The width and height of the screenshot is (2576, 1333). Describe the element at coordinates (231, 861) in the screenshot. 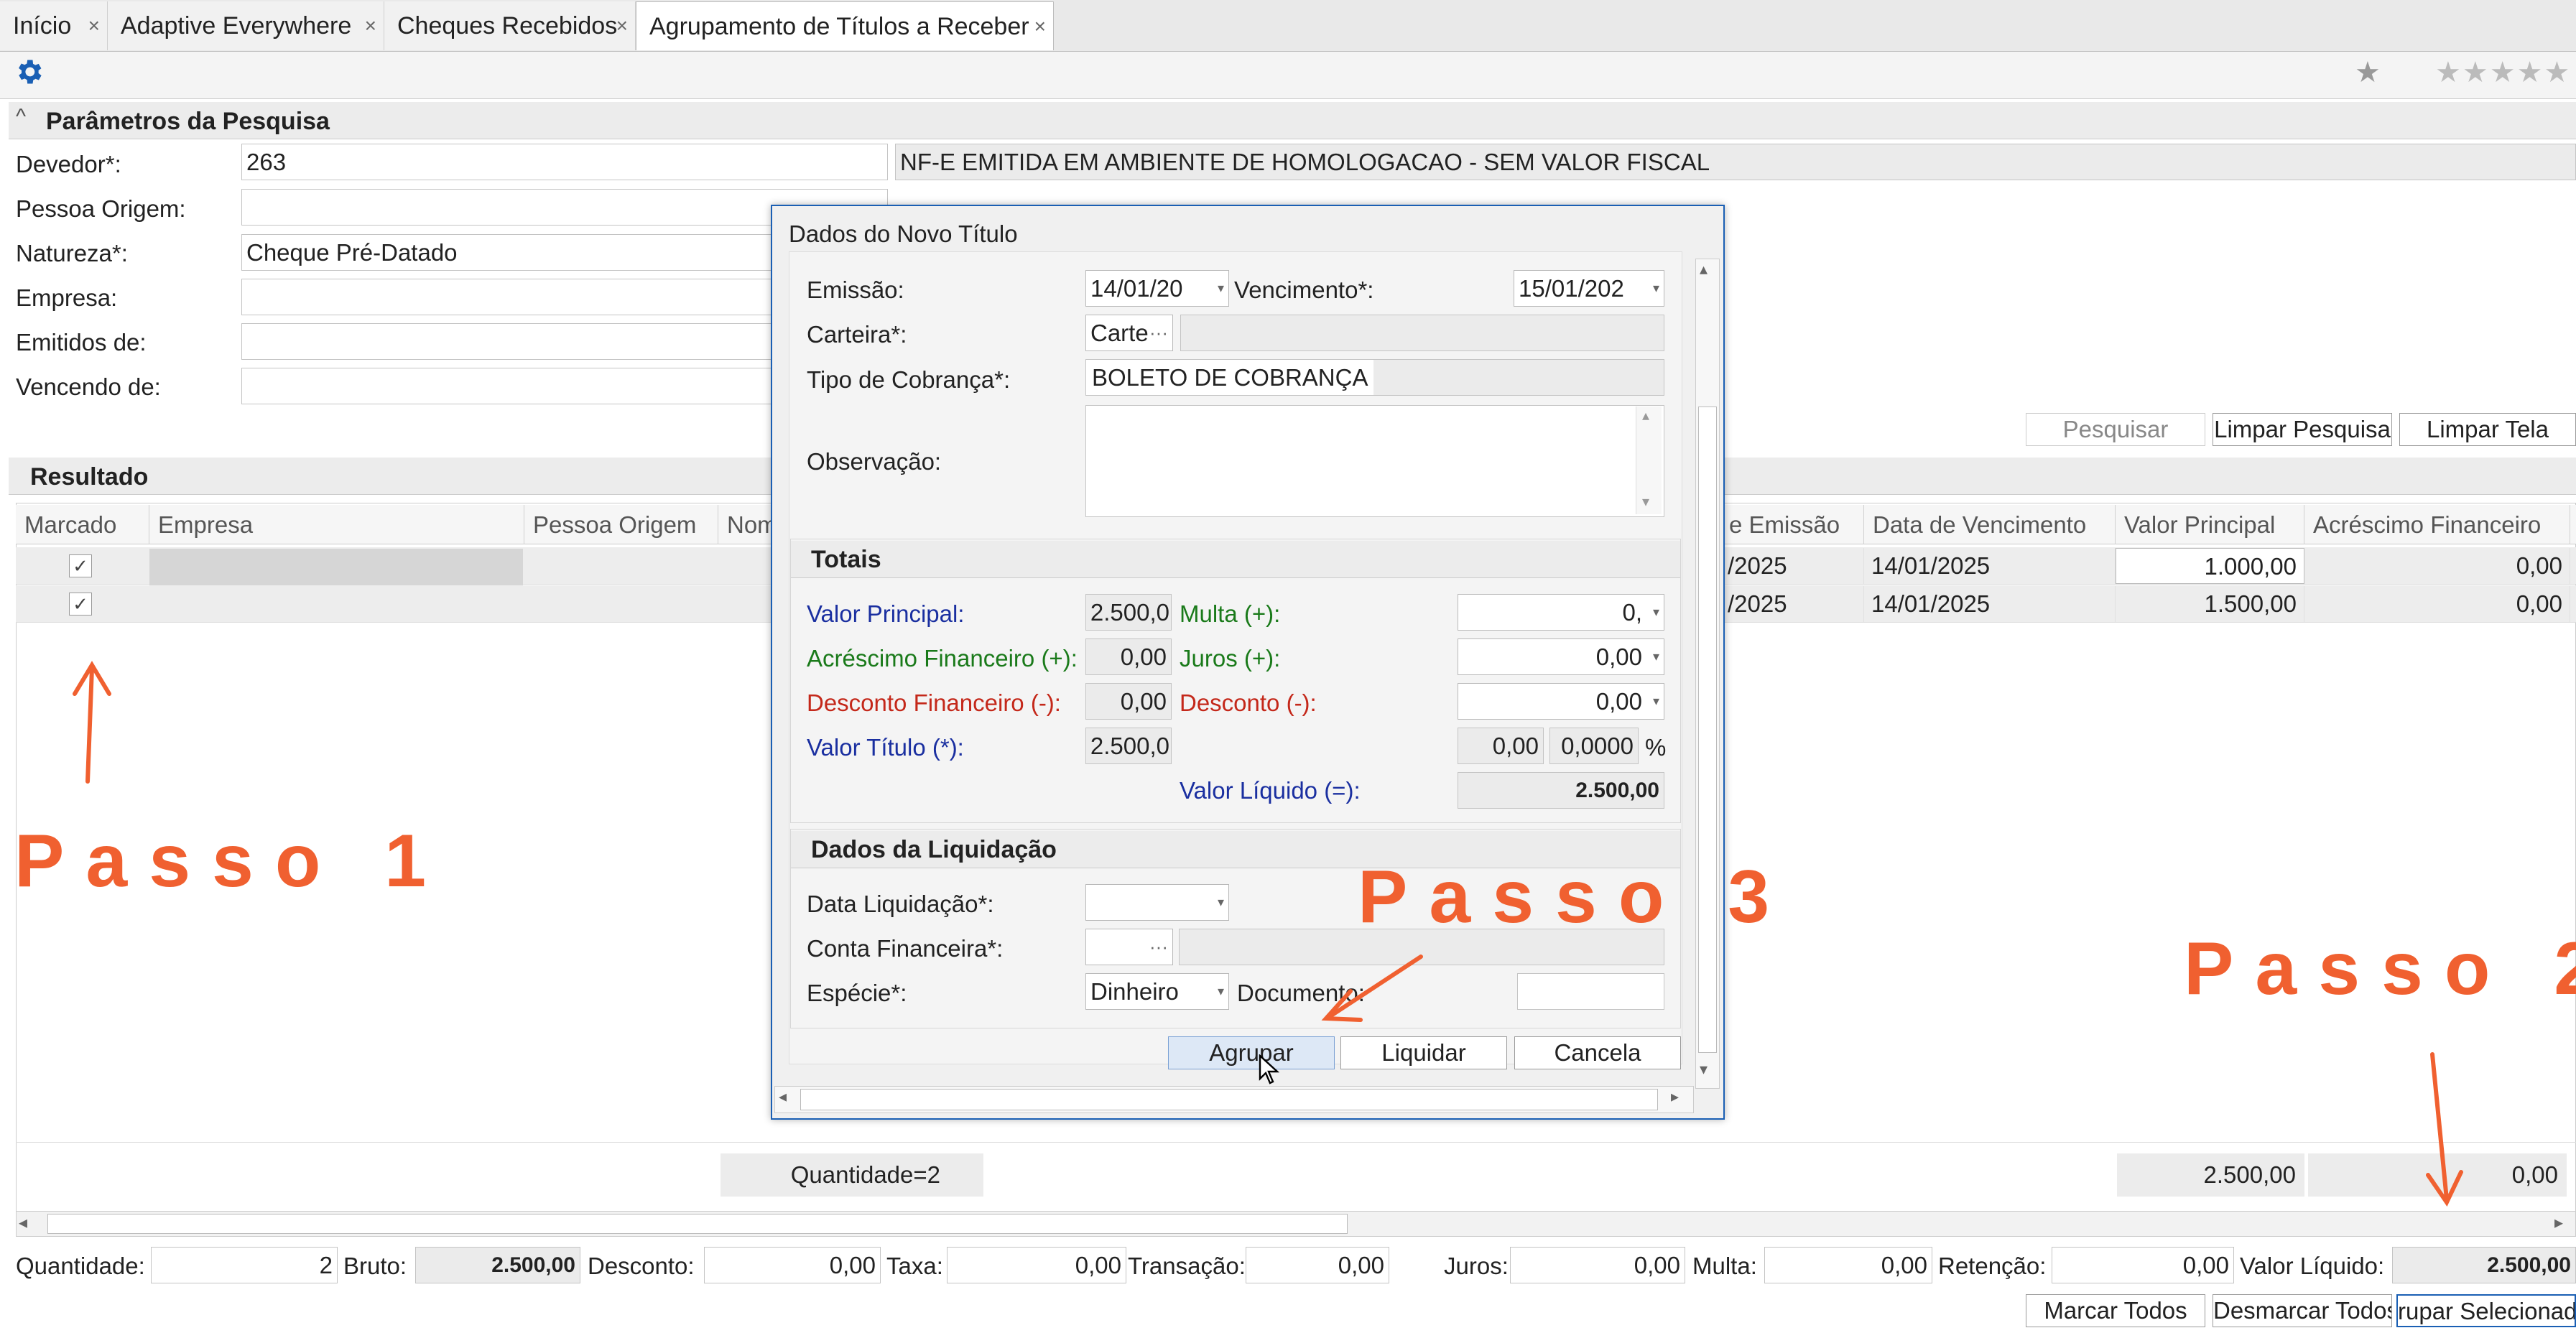

I see `annotation-passo1: Passo 1` at that location.